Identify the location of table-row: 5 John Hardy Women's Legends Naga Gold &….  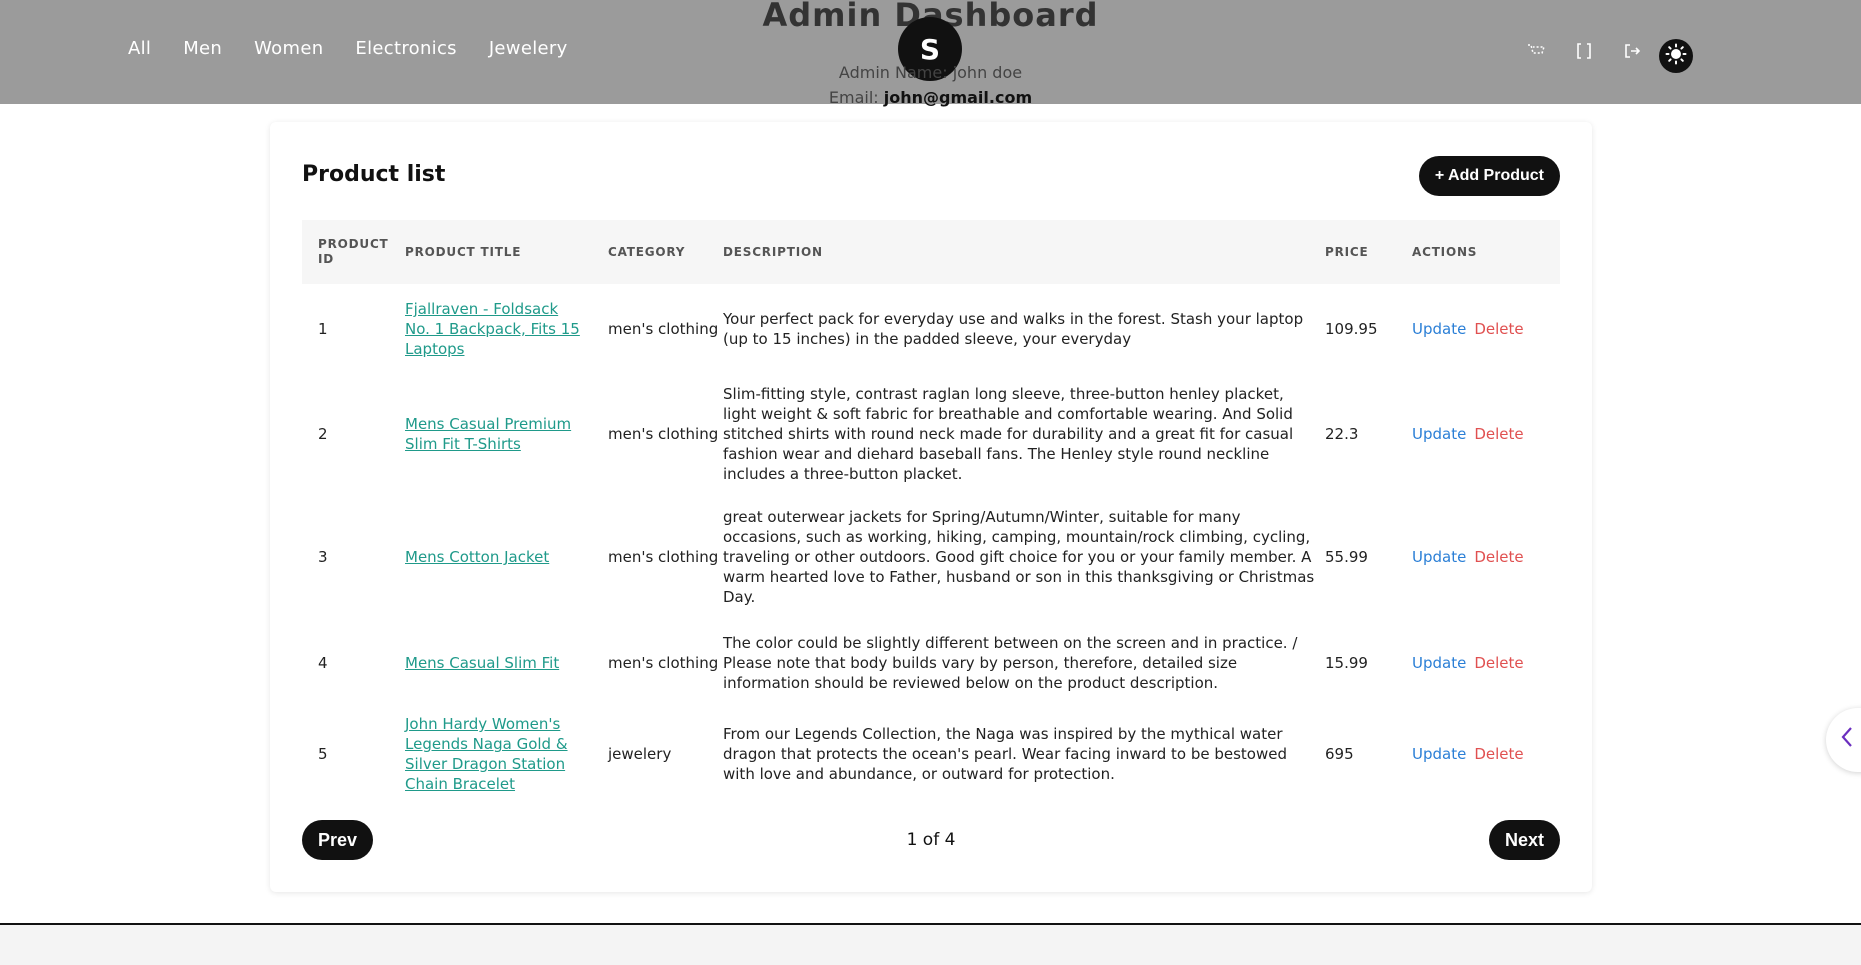
(931, 754).